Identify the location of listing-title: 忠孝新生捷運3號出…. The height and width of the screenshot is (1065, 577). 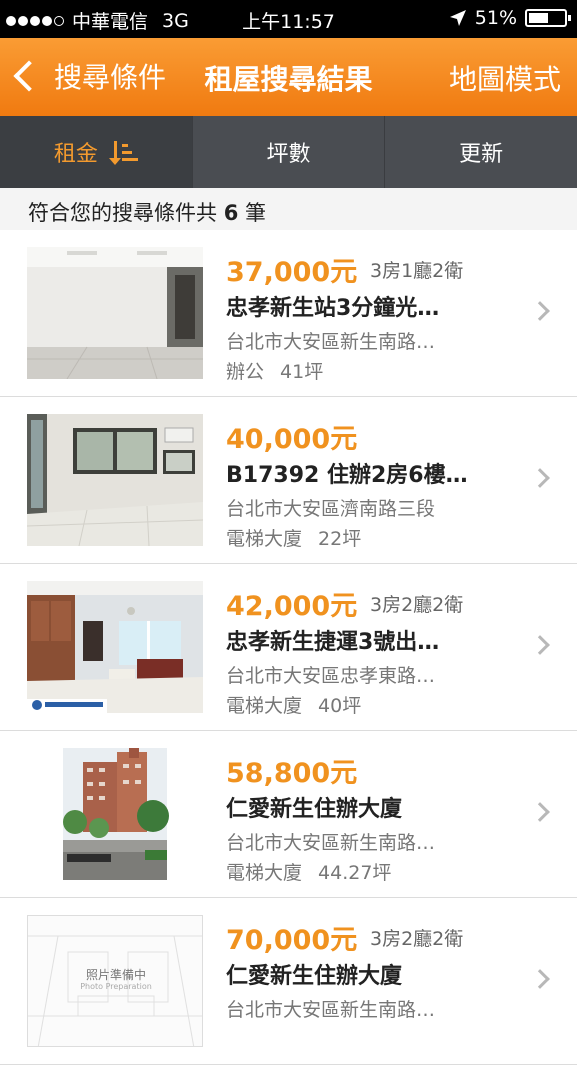
(333, 642).